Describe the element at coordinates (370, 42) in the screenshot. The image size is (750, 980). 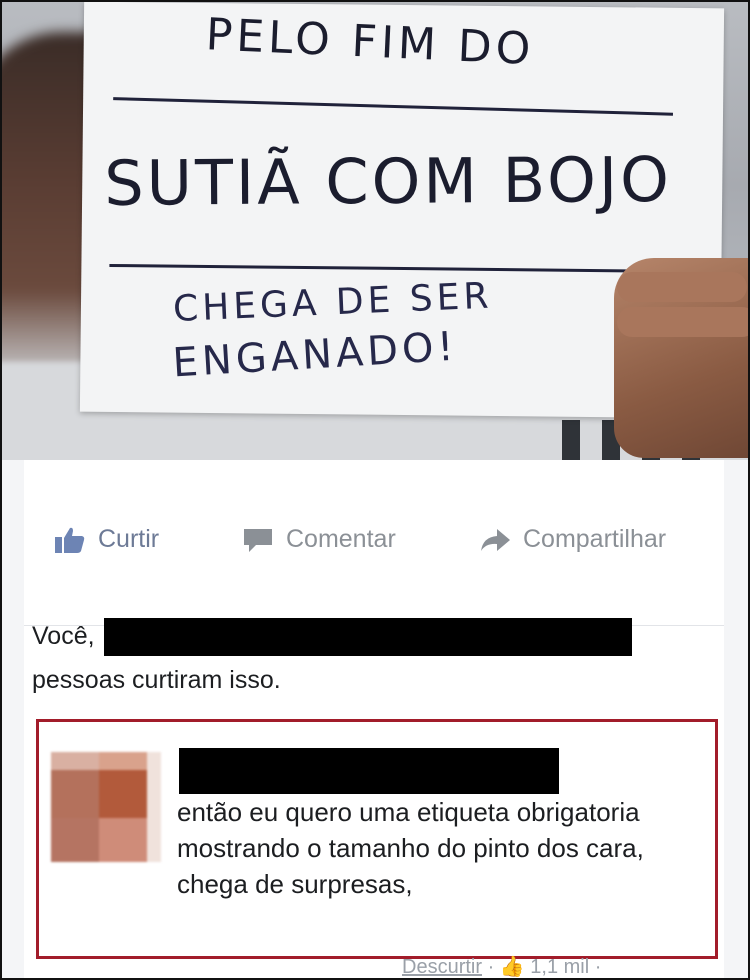
I see `sign-line-1: PELO FIM DO` at that location.